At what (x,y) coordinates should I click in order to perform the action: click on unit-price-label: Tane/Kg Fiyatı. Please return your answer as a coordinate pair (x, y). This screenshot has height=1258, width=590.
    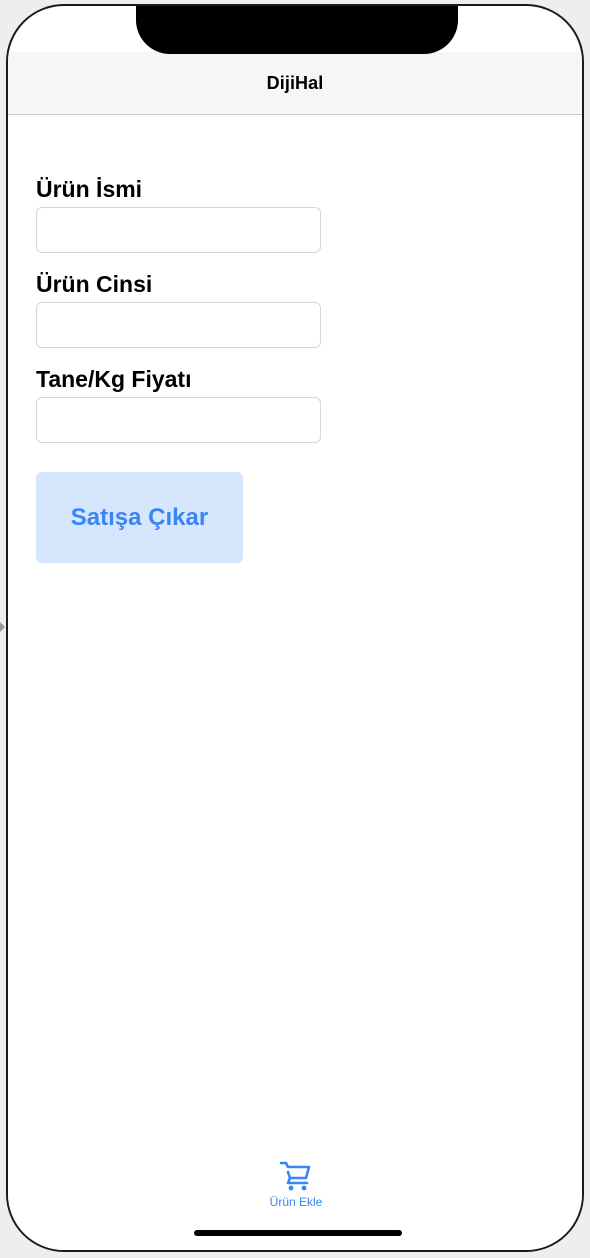
    Looking at the image, I should click on (114, 379).